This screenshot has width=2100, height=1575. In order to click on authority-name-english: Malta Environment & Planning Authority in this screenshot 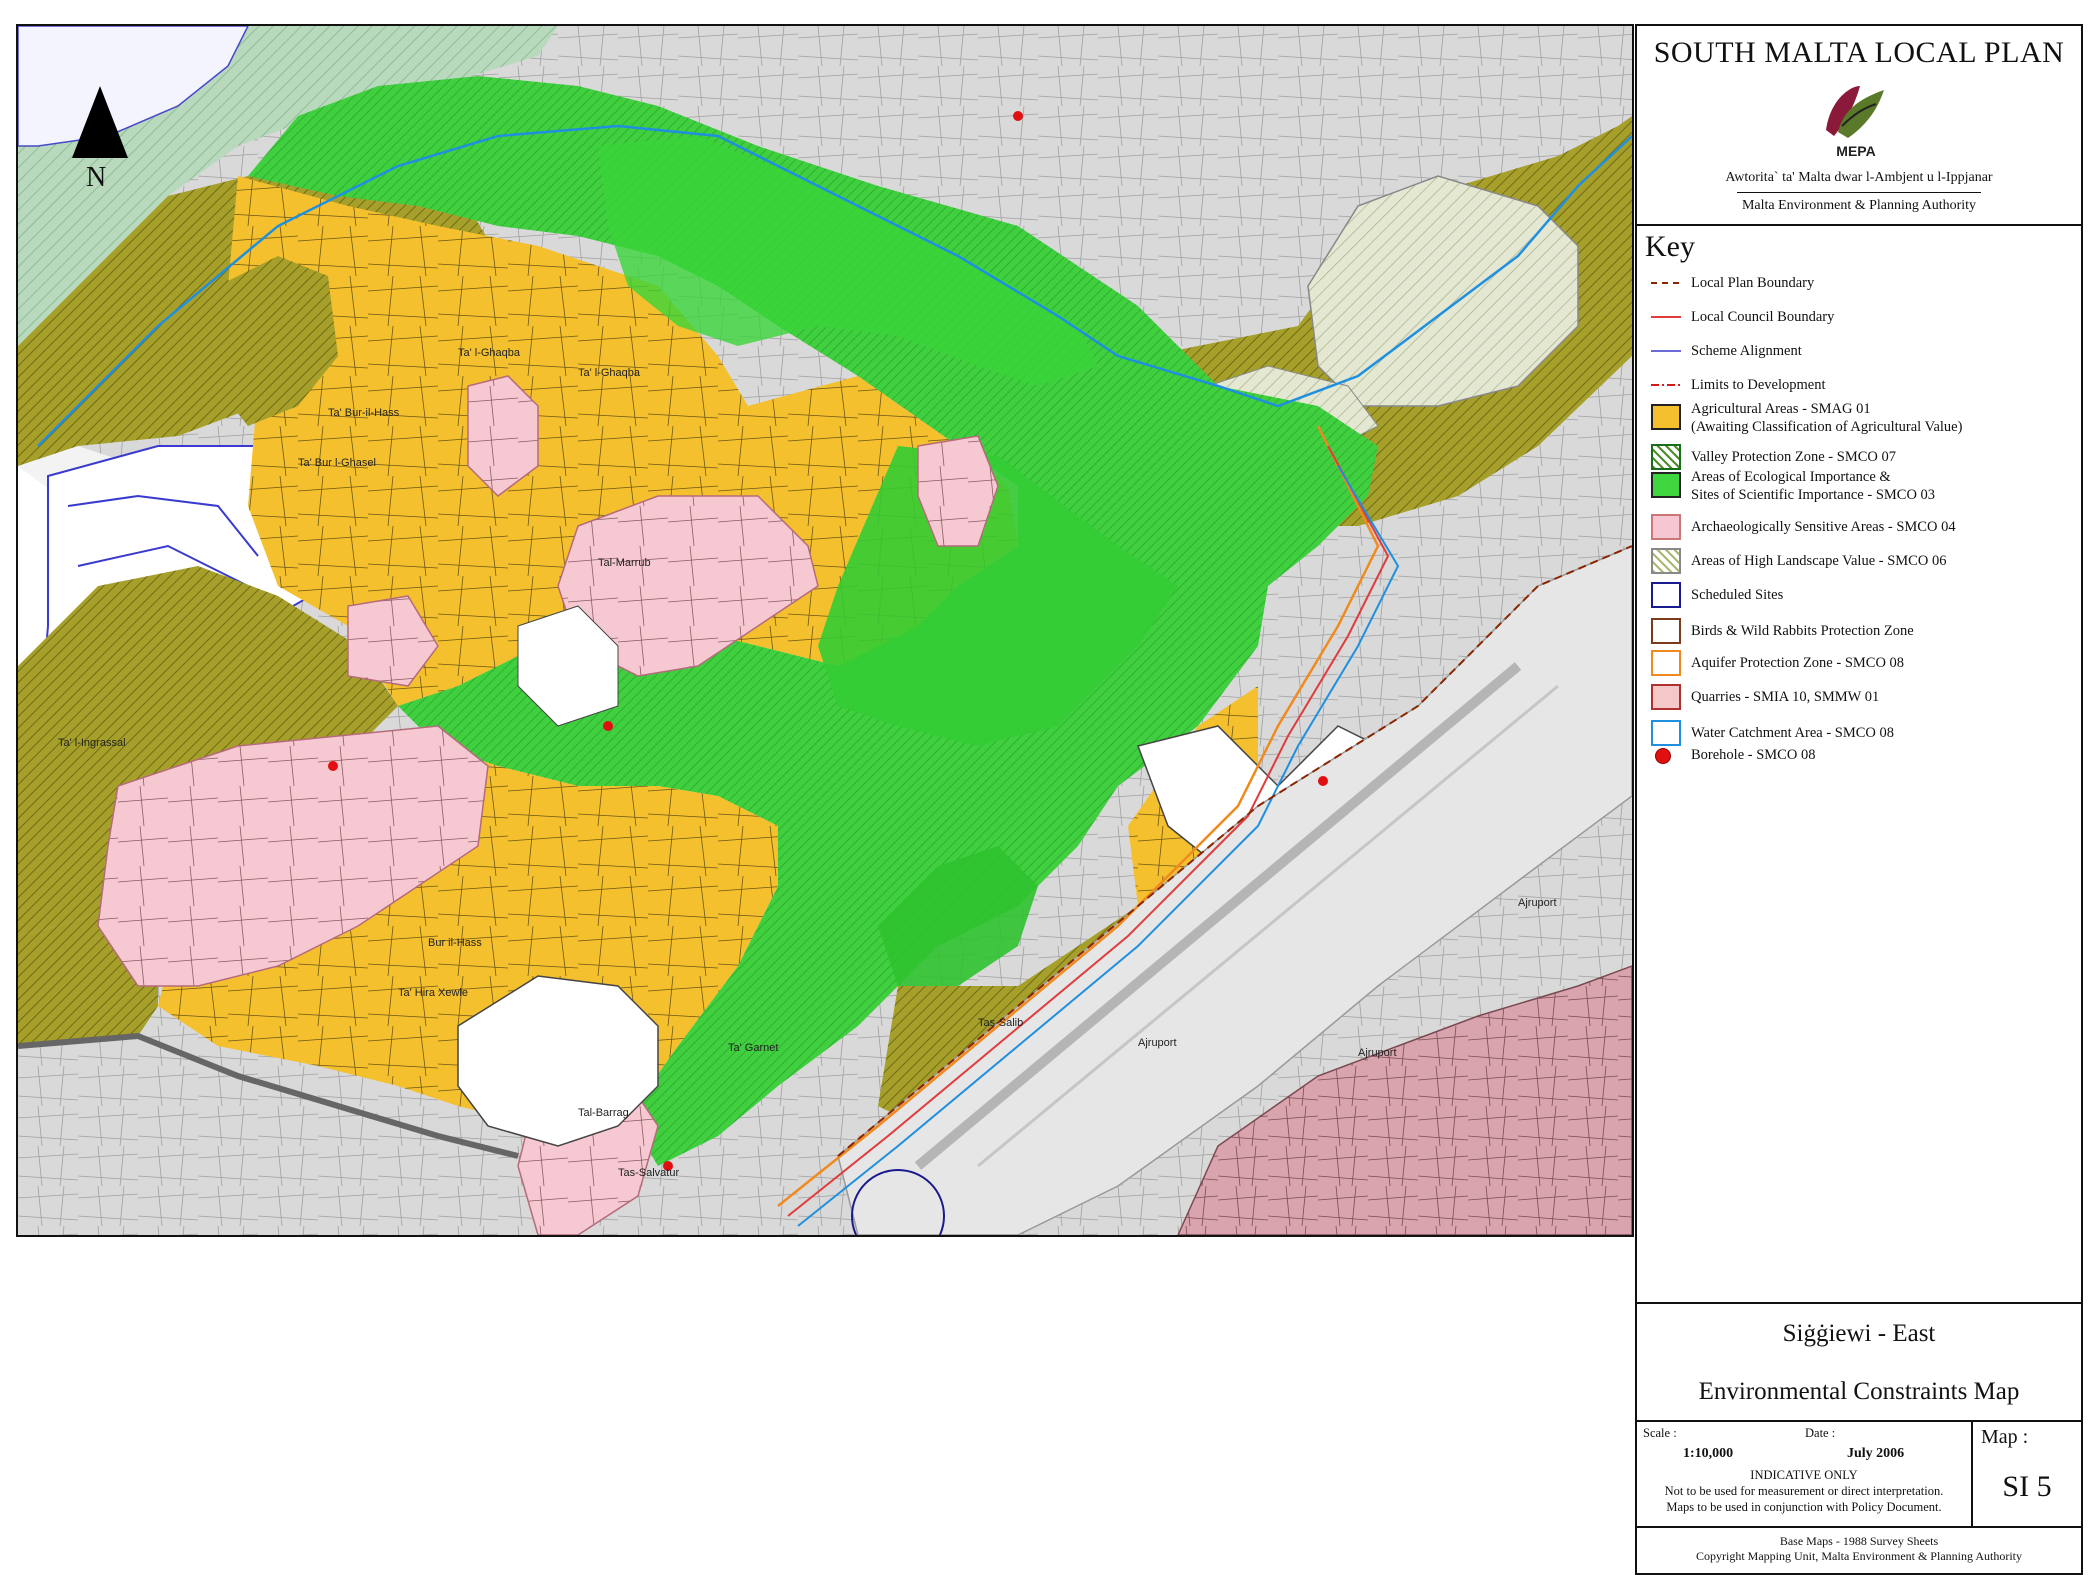, I will do `click(1859, 205)`.